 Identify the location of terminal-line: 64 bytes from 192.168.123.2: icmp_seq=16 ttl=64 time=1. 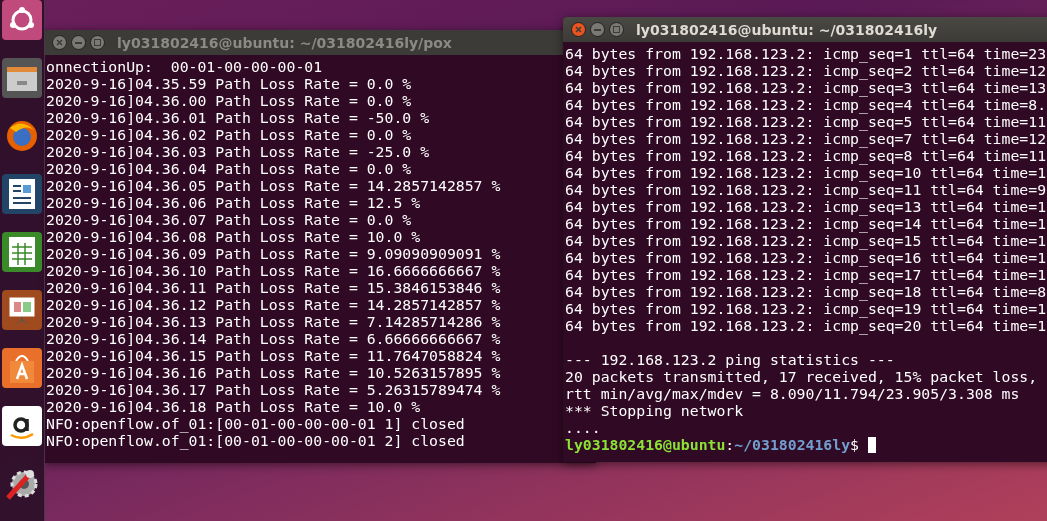
(806, 257).